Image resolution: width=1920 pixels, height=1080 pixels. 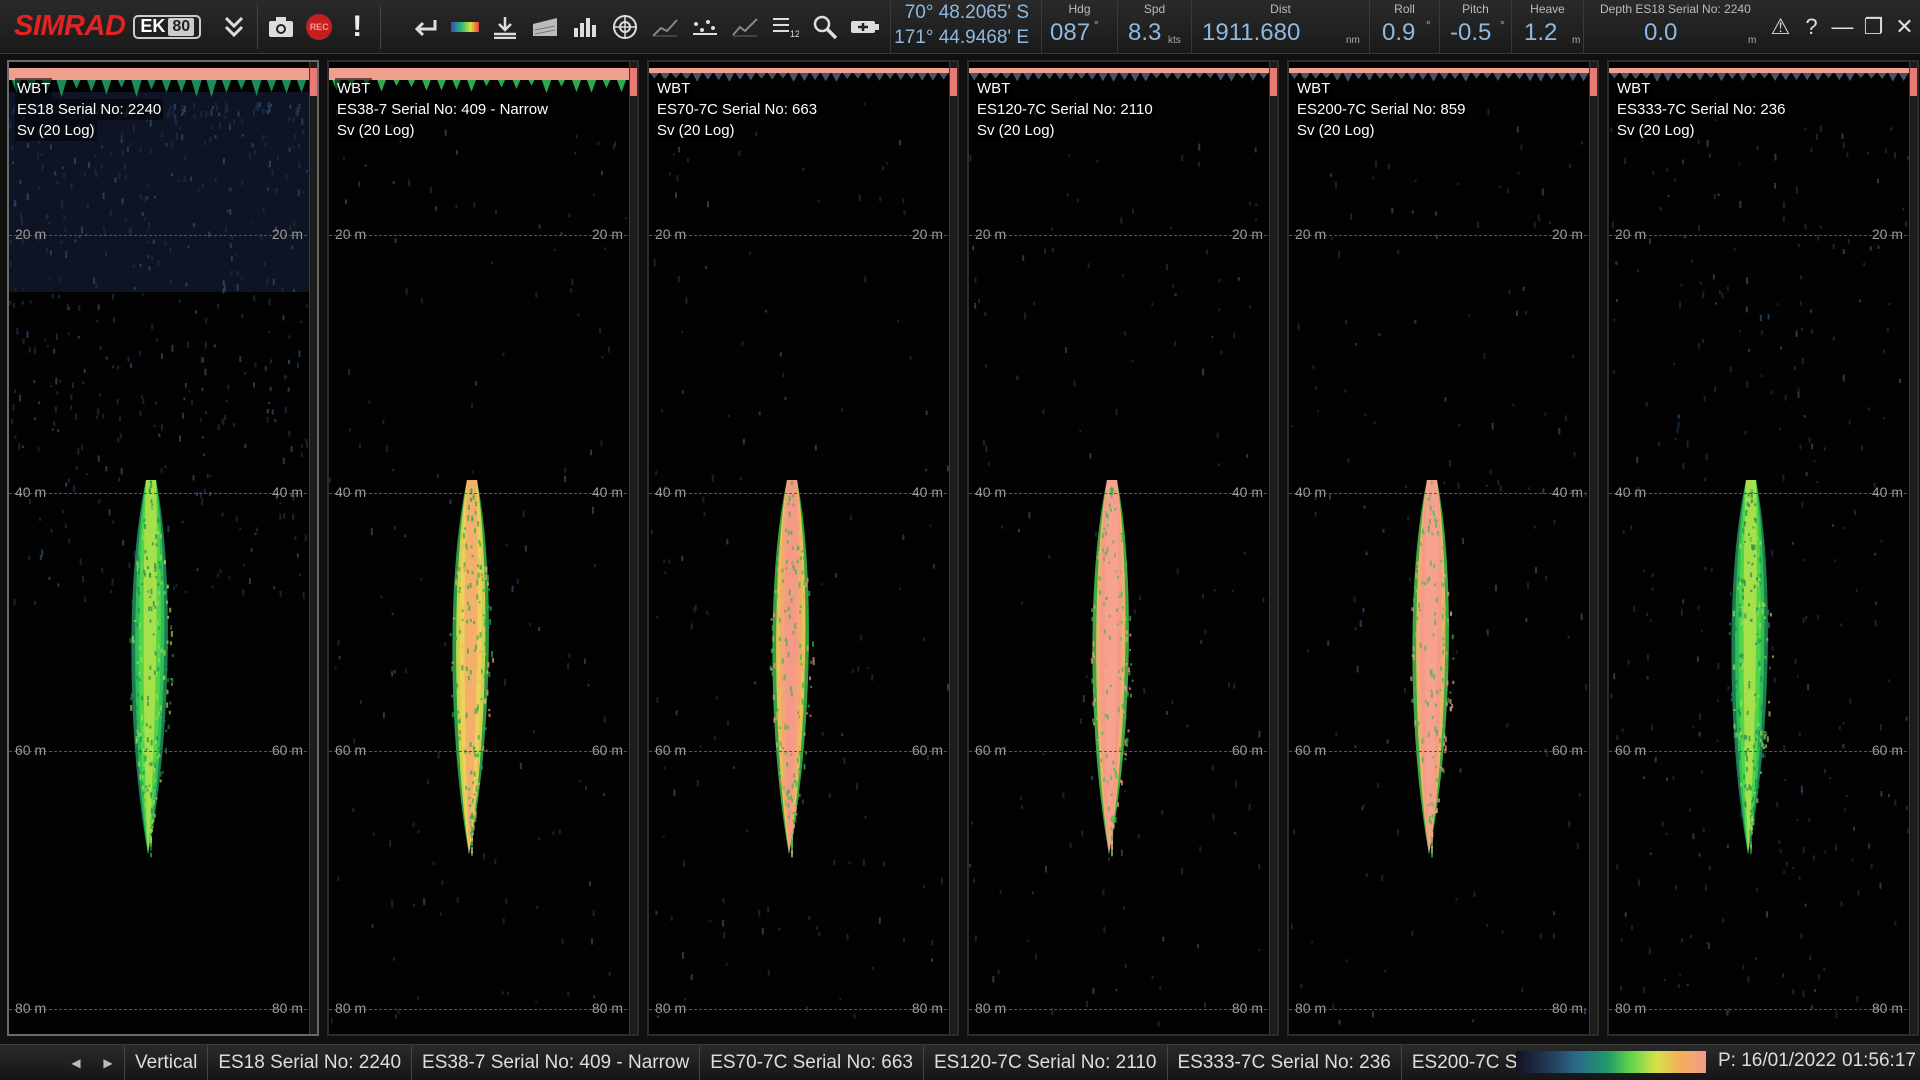 I want to click on help-icon: ?, so click(x=1811, y=27).